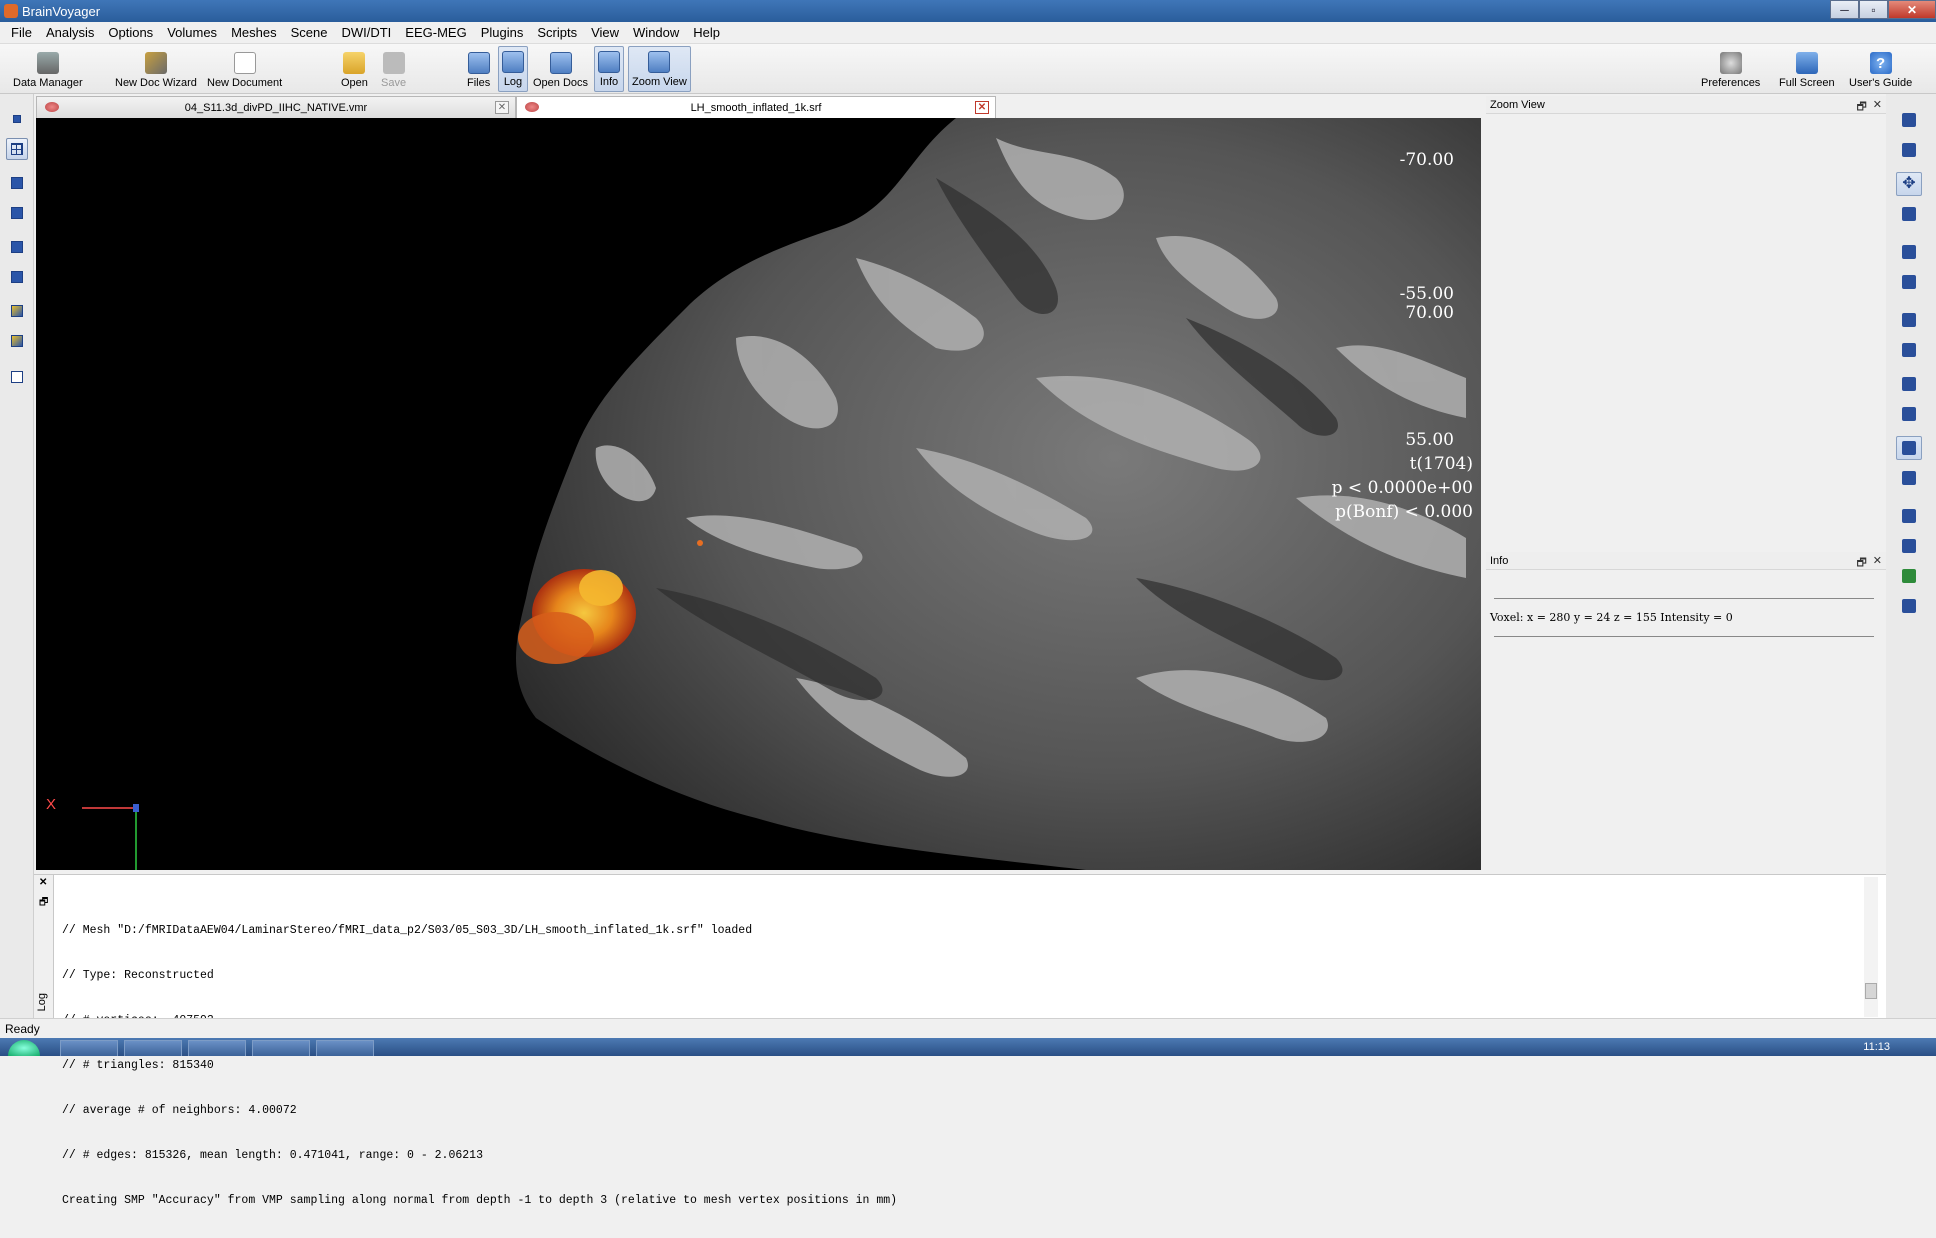 This screenshot has height=1238, width=1936. I want to click on title-bar: BrainVoyager ─ ▫ ✕, so click(968, 11).